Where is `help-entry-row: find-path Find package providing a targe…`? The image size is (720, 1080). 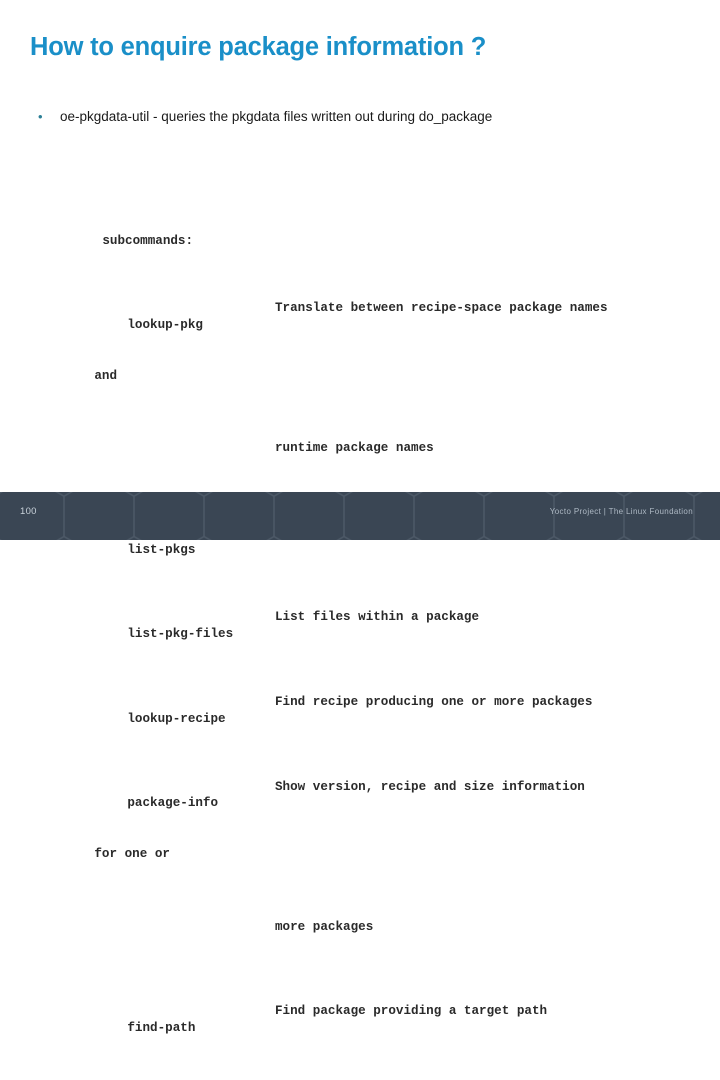
help-entry-row: find-path Find package providing a targe… is located at coordinates (377, 1019).